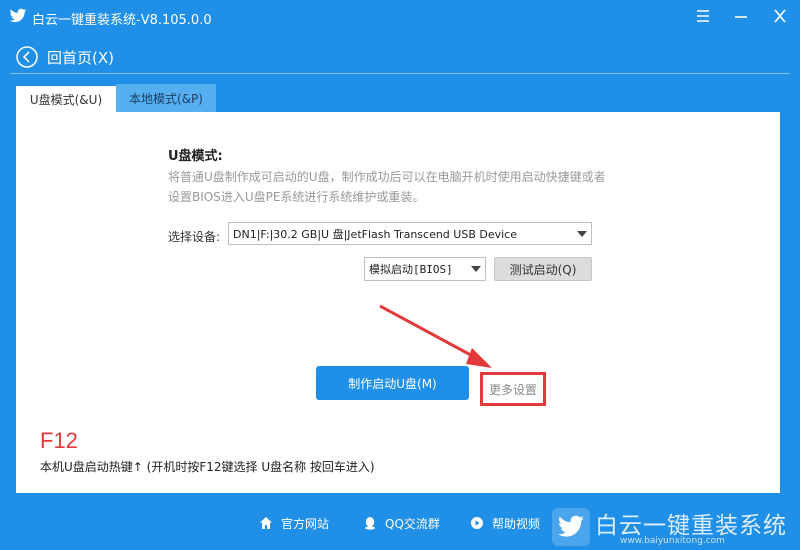  Describe the element at coordinates (411, 269) in the screenshot. I see `boot-mode-value: 模拟启动[BIOS]` at that location.